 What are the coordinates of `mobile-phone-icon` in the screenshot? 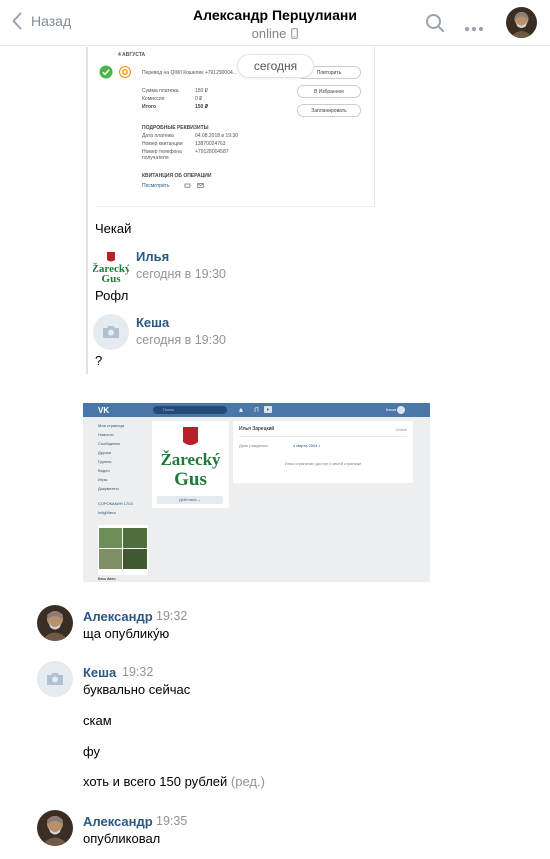 It's located at (295, 33).